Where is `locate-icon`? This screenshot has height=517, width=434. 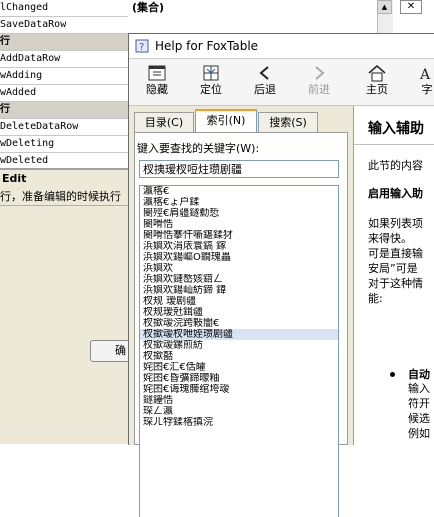 locate-icon is located at coordinates (211, 73).